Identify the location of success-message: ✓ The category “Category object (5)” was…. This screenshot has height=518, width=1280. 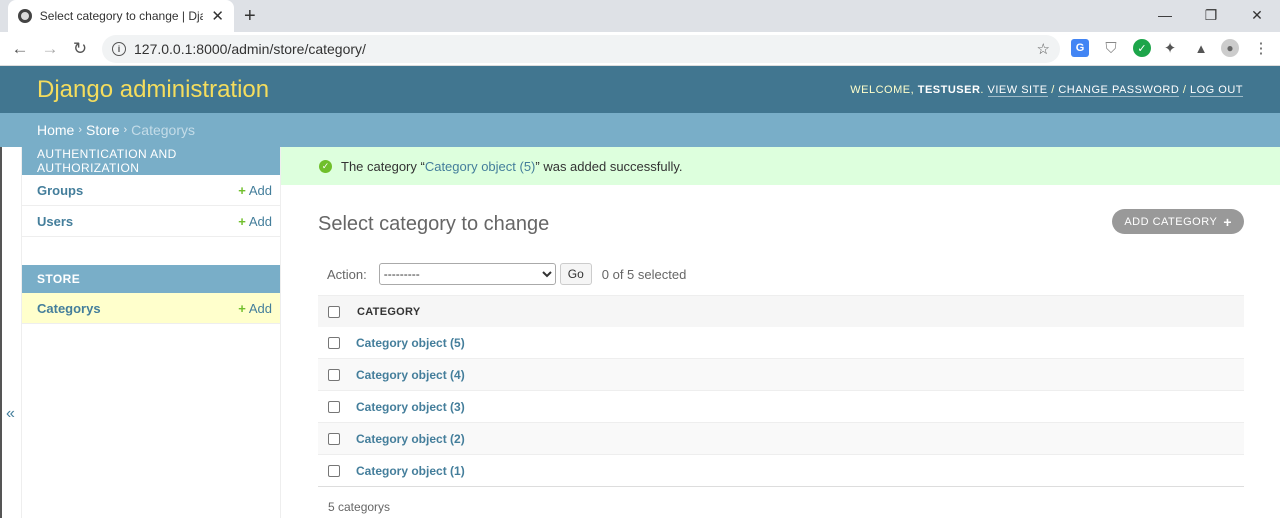
(780, 166).